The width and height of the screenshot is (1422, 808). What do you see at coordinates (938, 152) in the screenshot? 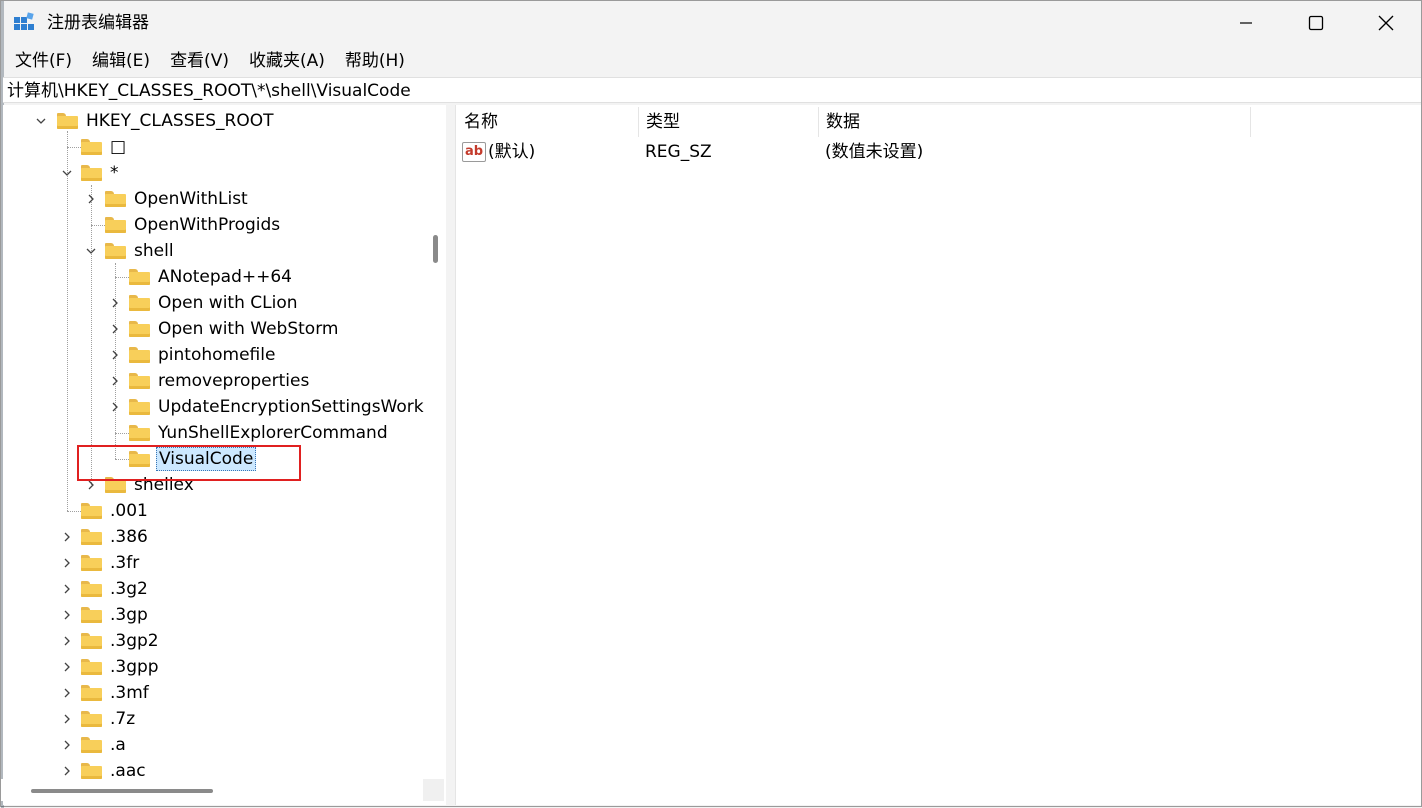
I see `value-row: ab (默认) REG_SZ (数值未设置)` at bounding box center [938, 152].